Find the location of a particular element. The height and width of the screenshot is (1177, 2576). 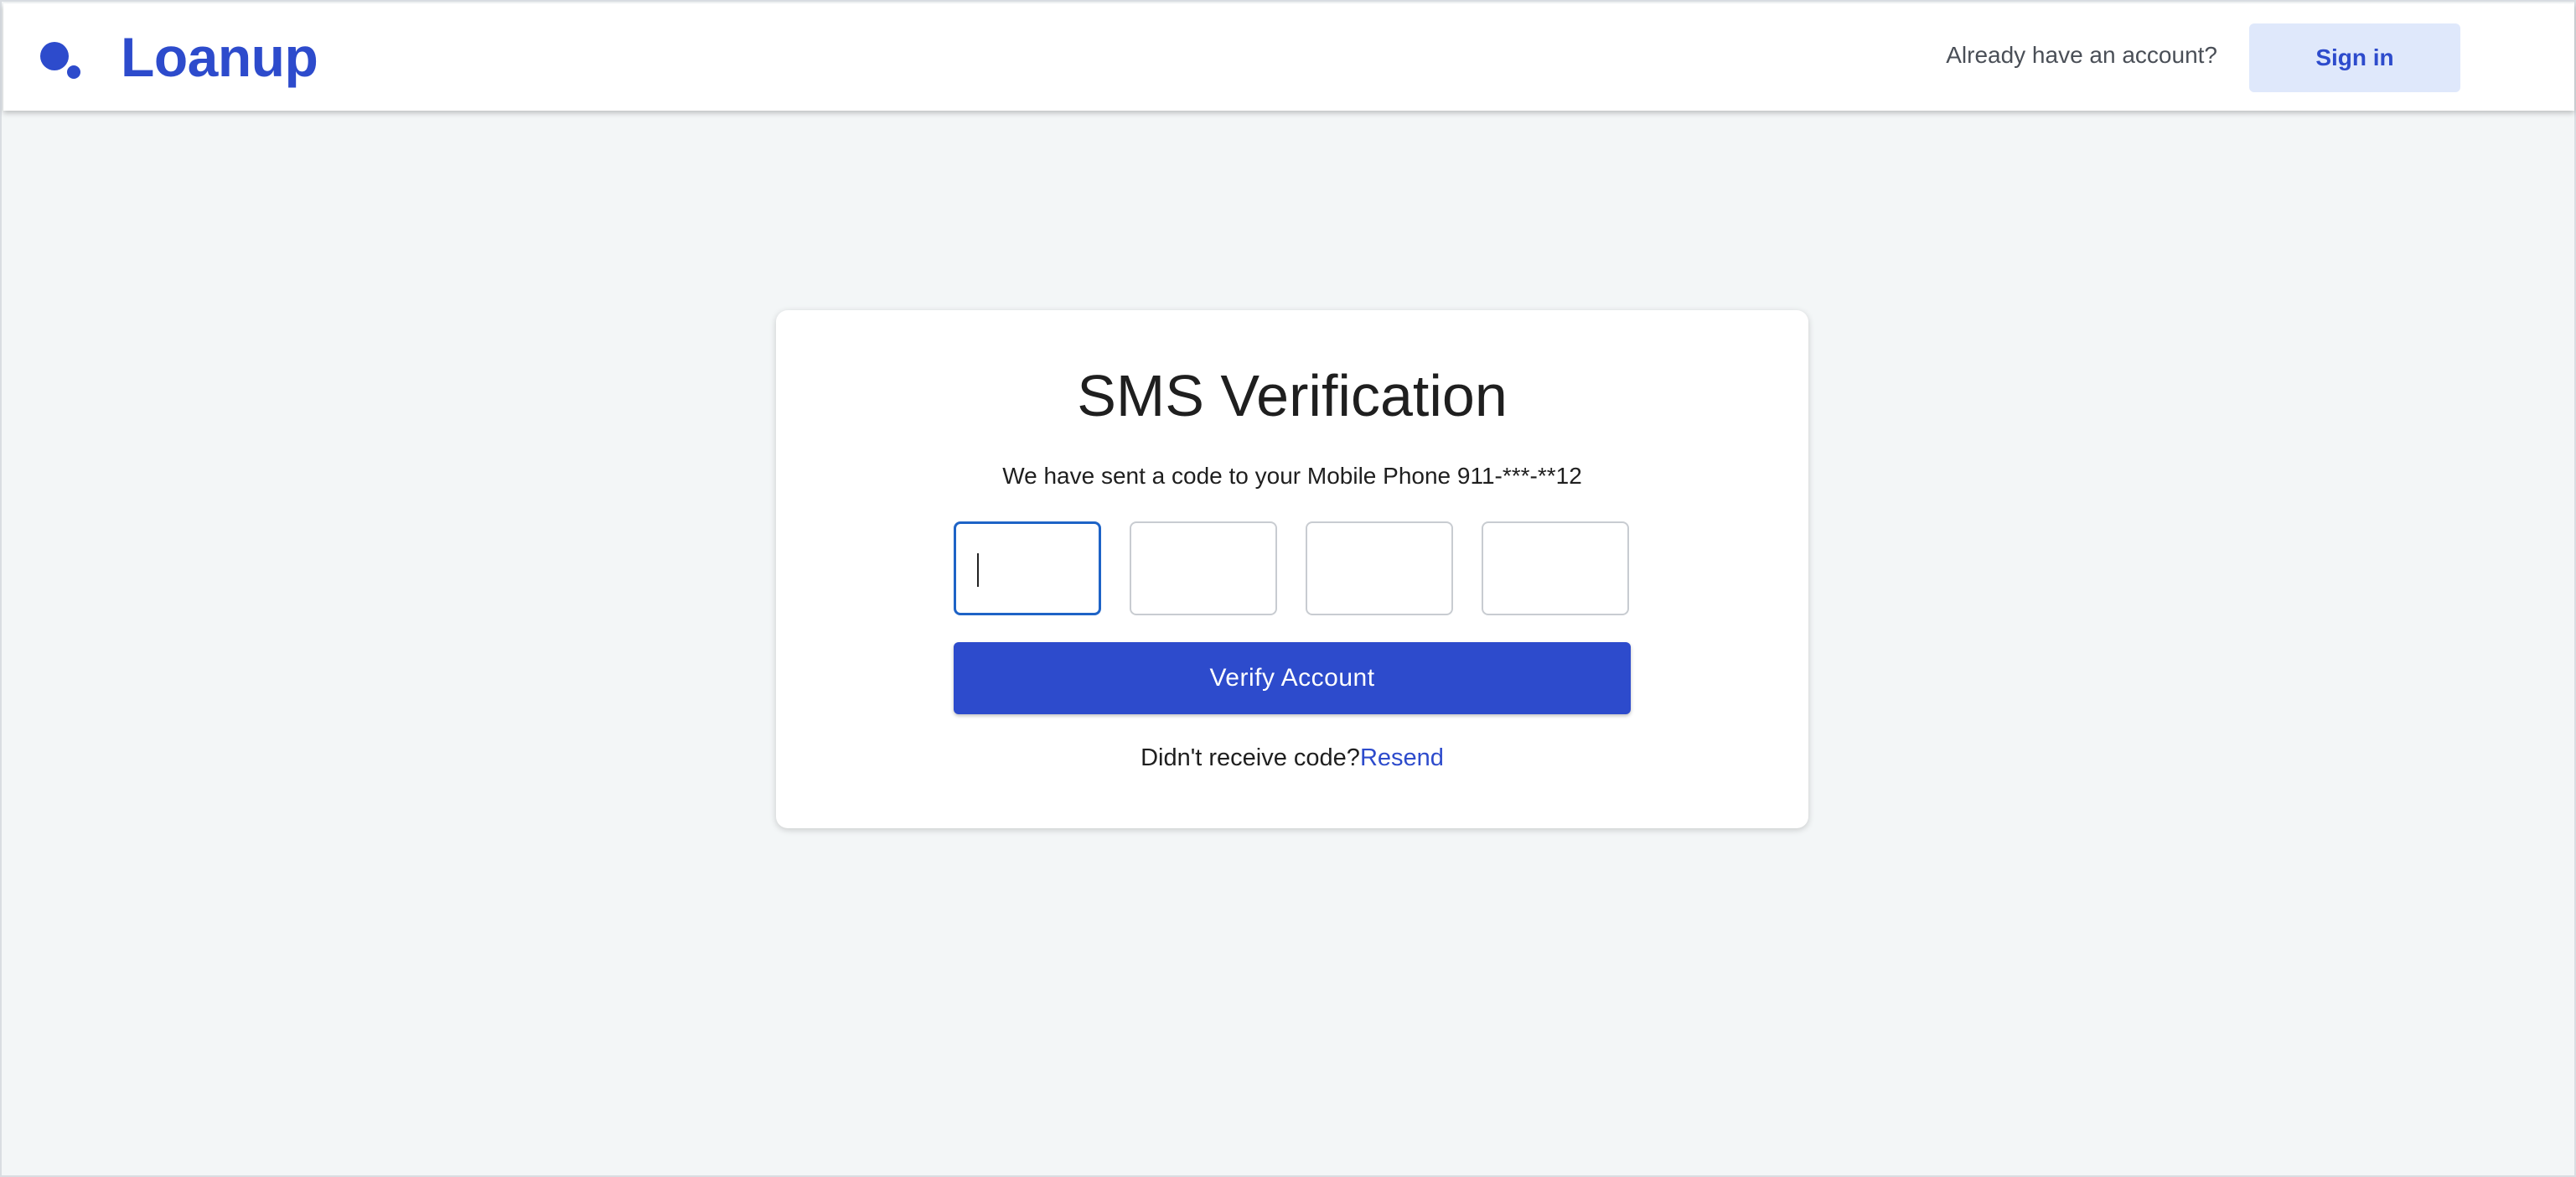

brand-name: Loanup is located at coordinates (219, 57).